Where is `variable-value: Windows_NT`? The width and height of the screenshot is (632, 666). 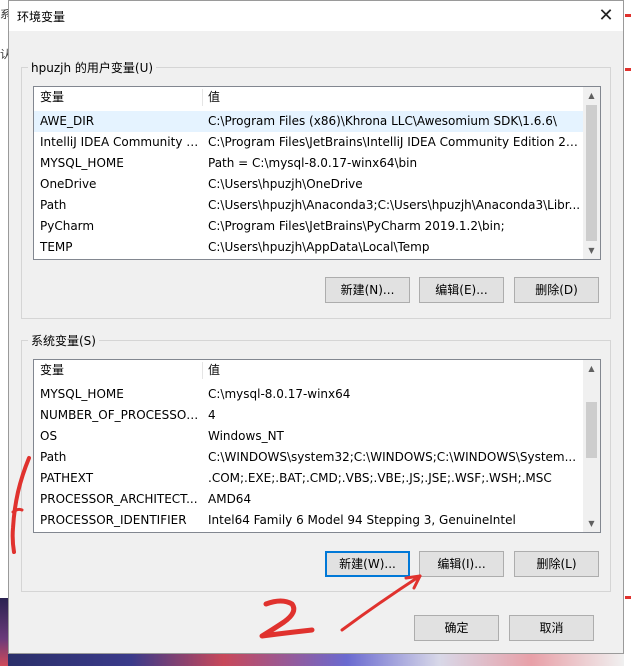 variable-value: Windows_NT is located at coordinates (246, 436).